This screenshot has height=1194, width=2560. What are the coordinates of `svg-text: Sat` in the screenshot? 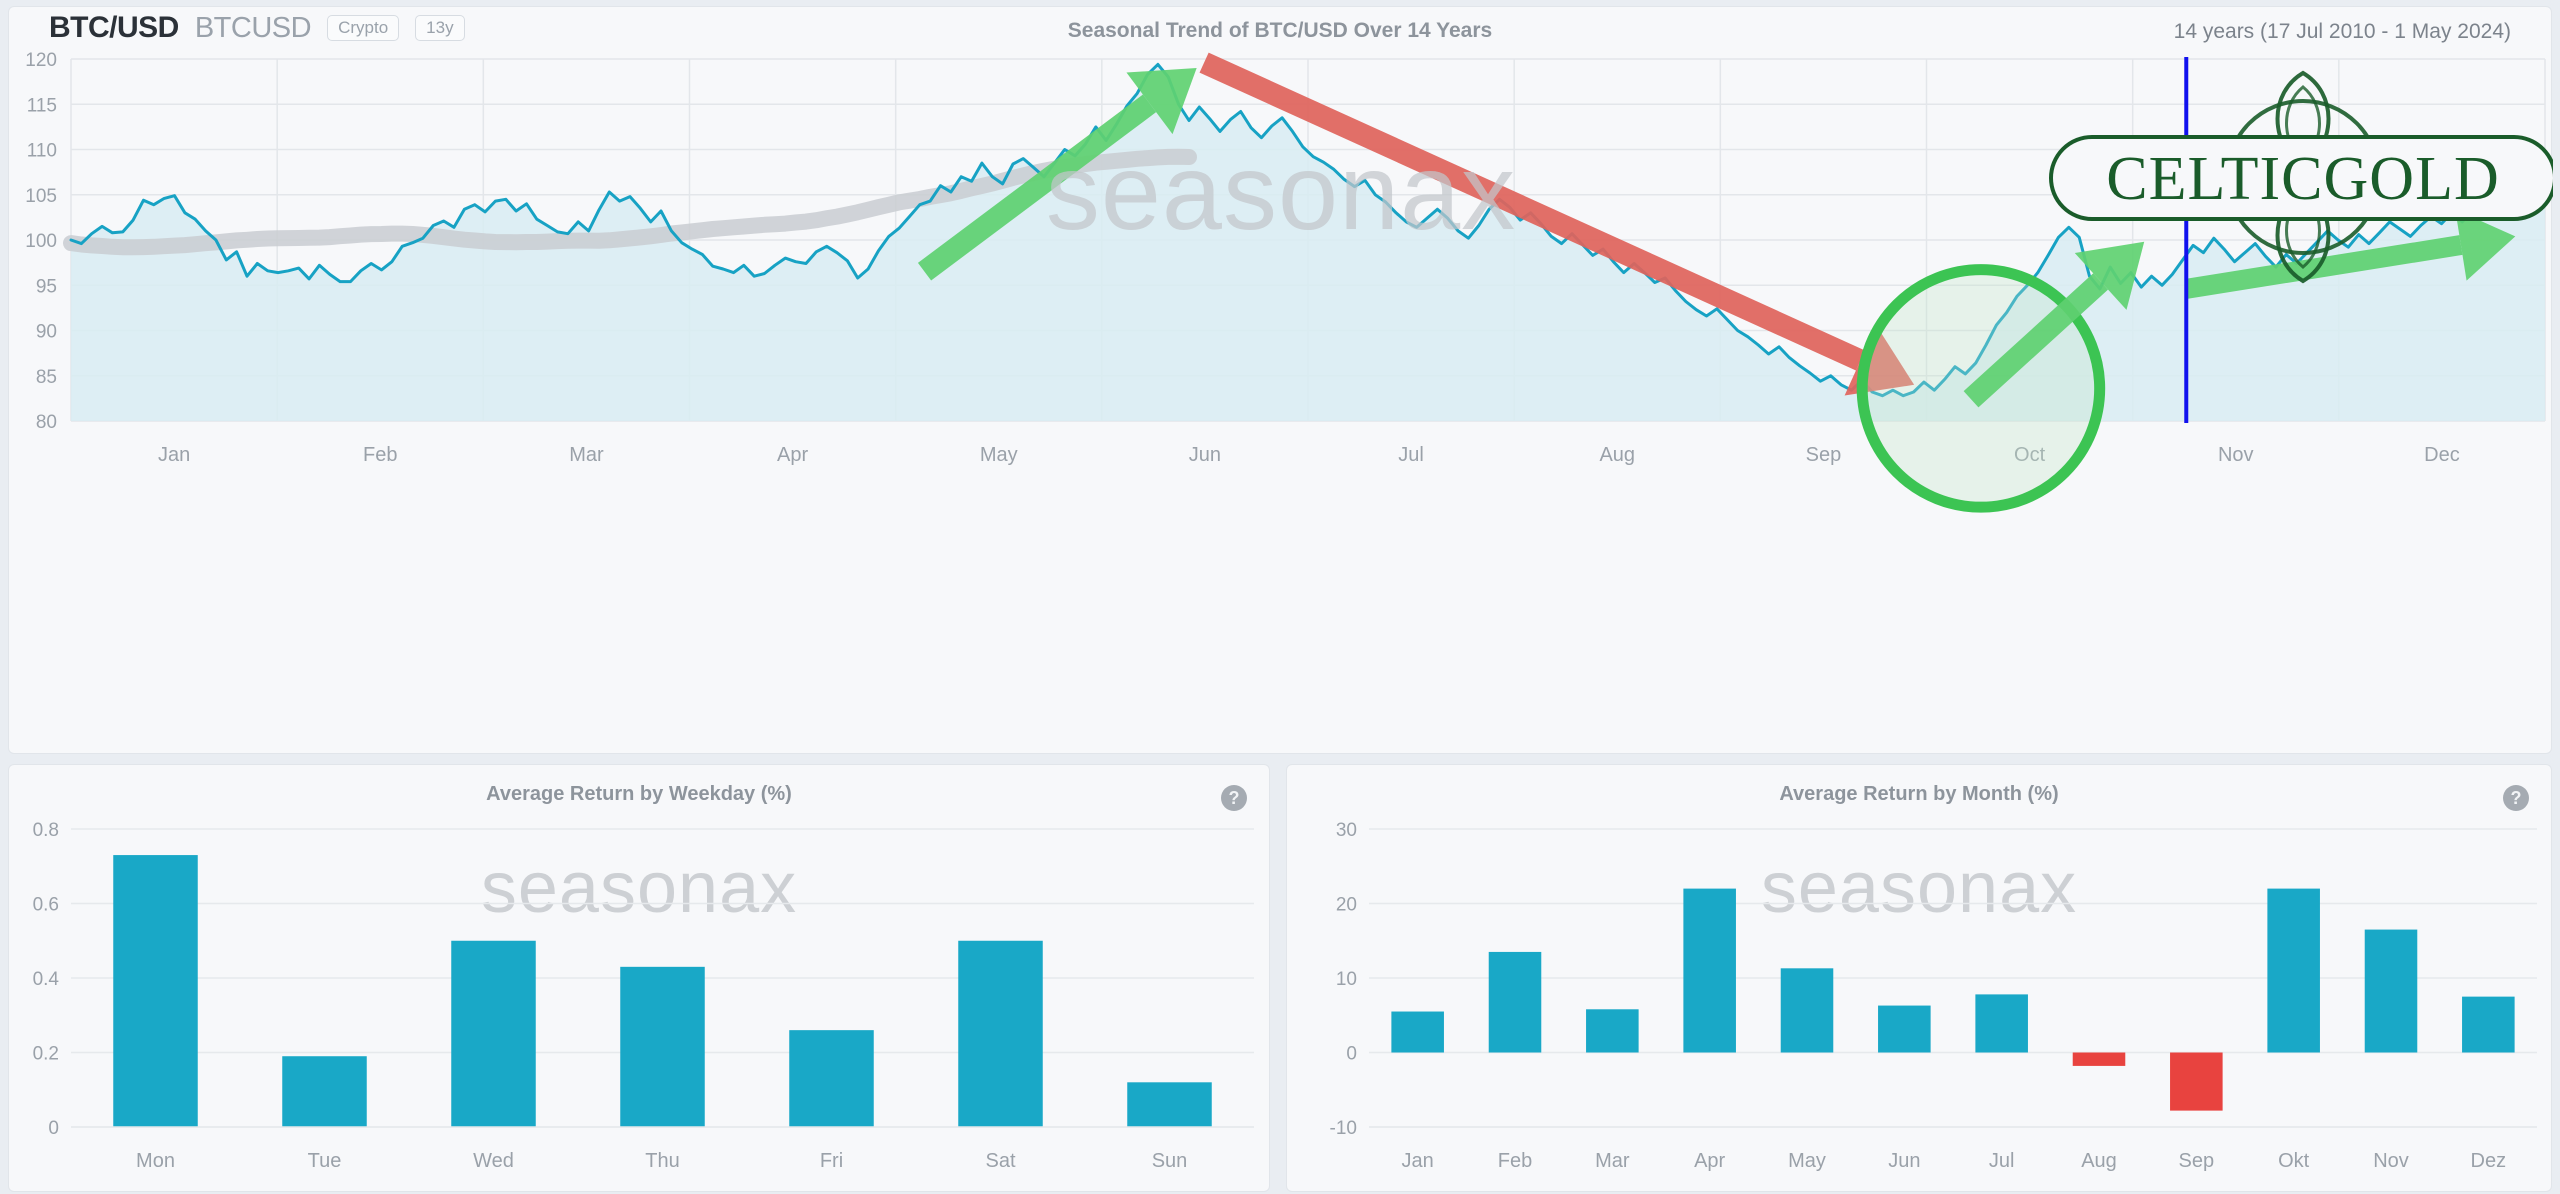 It's located at (1000, 1161).